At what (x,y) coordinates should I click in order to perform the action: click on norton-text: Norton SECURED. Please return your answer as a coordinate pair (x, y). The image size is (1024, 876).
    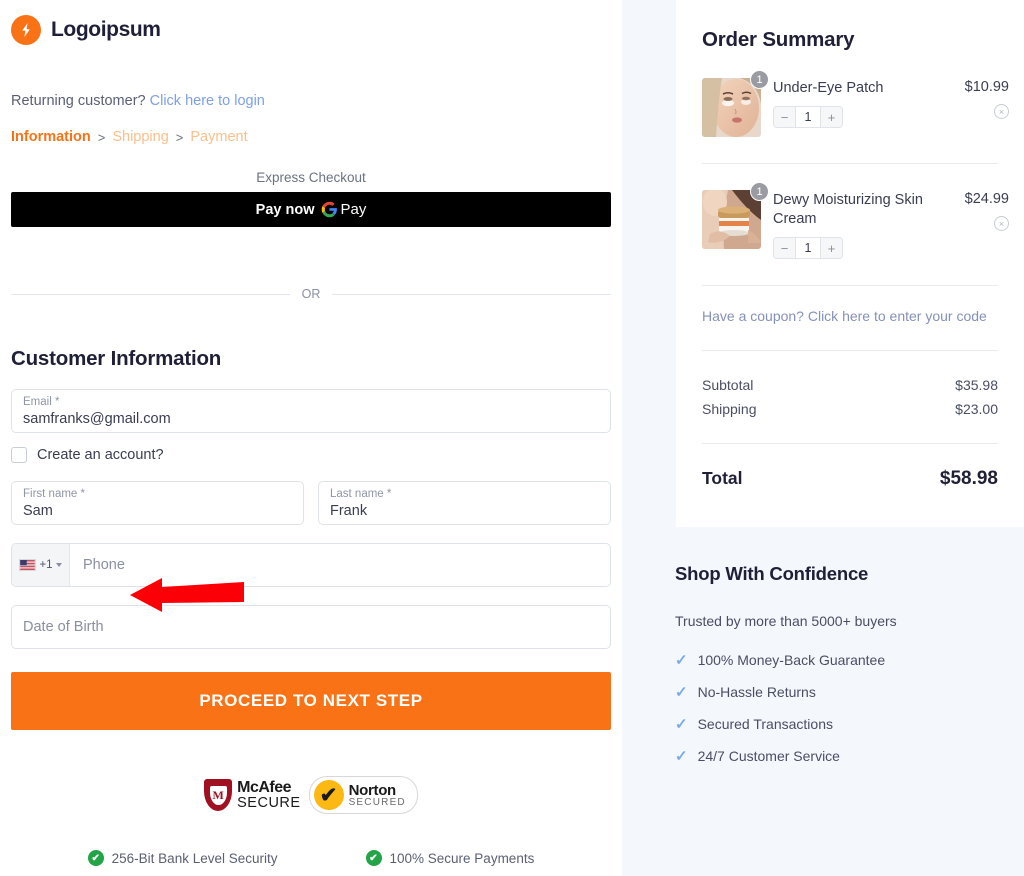
    Looking at the image, I should click on (377, 795).